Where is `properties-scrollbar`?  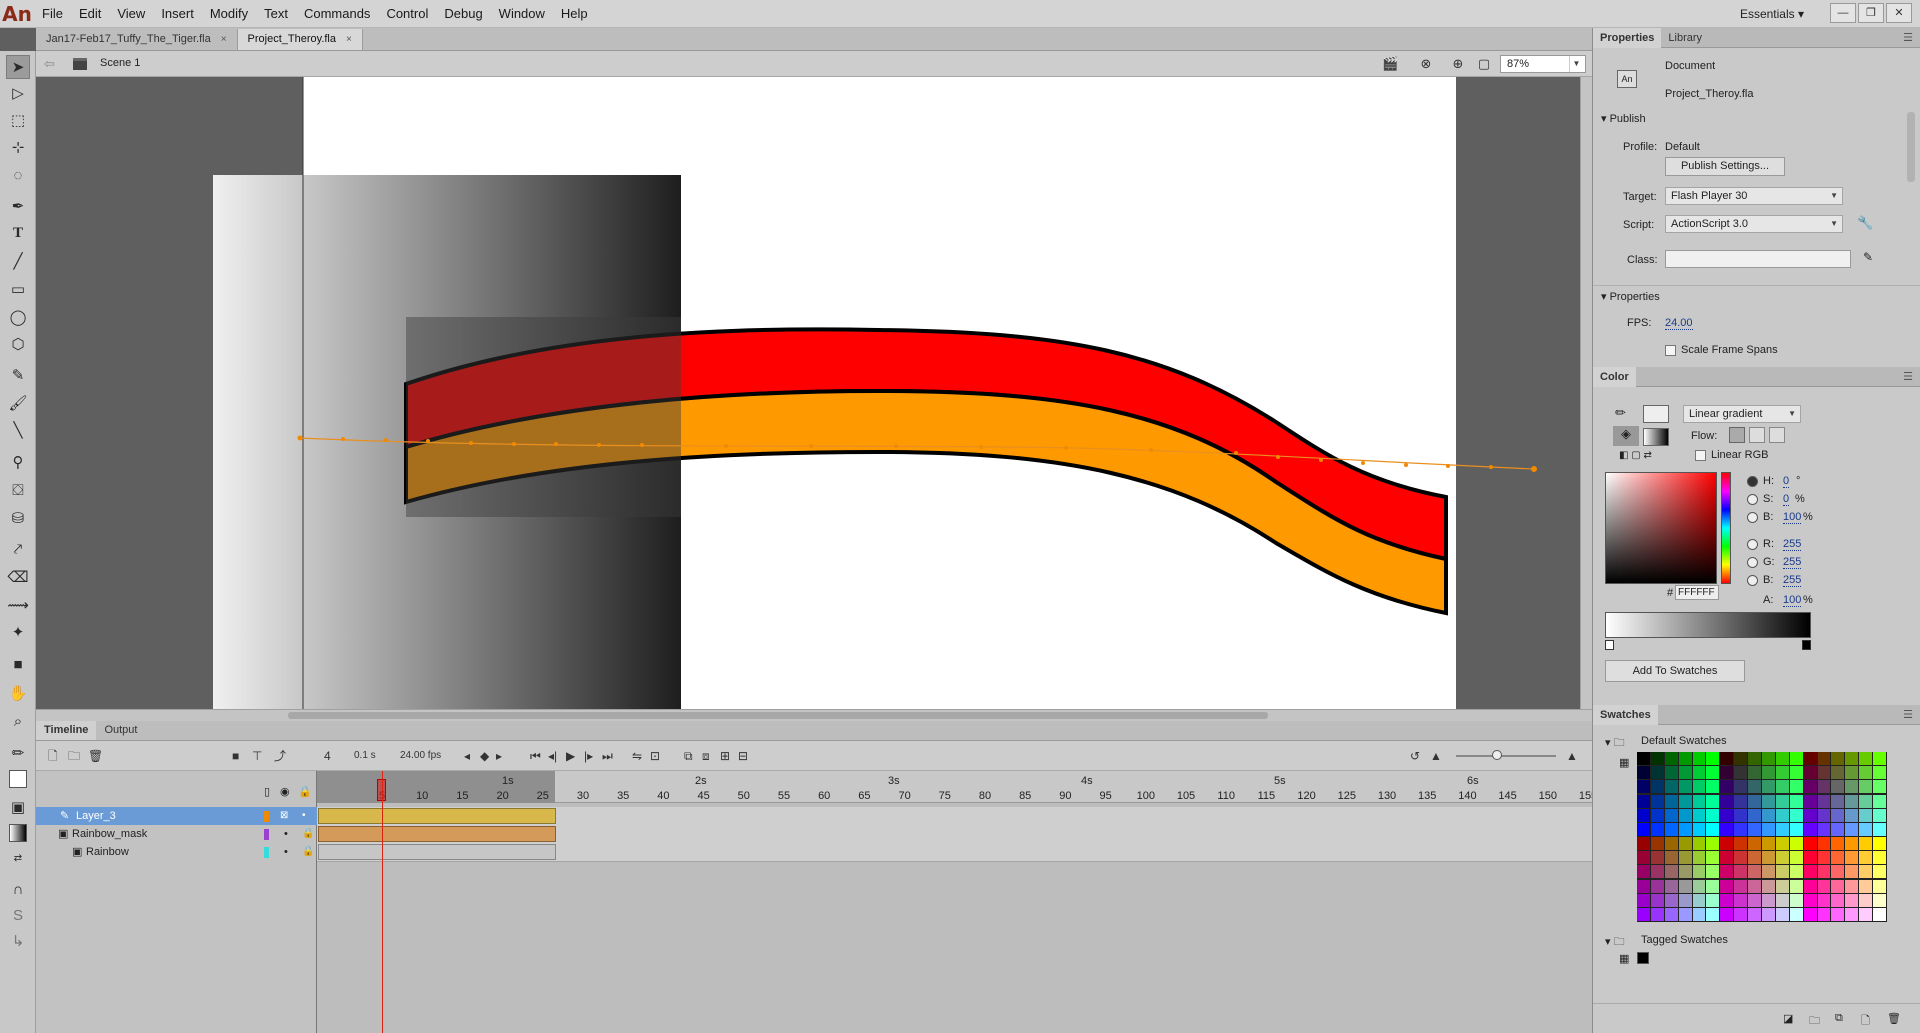 properties-scrollbar is located at coordinates (1911, 147).